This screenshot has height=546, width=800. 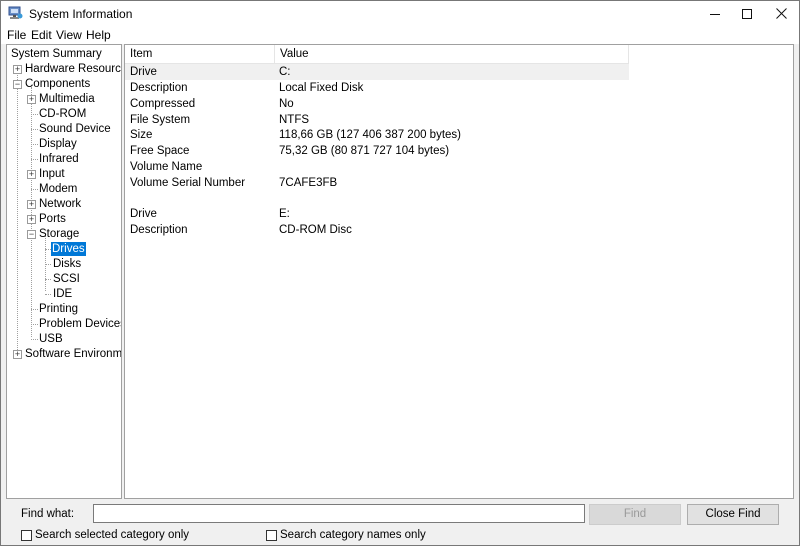 What do you see at coordinates (64, 174) in the screenshot?
I see `tree-item-input: + Input` at bounding box center [64, 174].